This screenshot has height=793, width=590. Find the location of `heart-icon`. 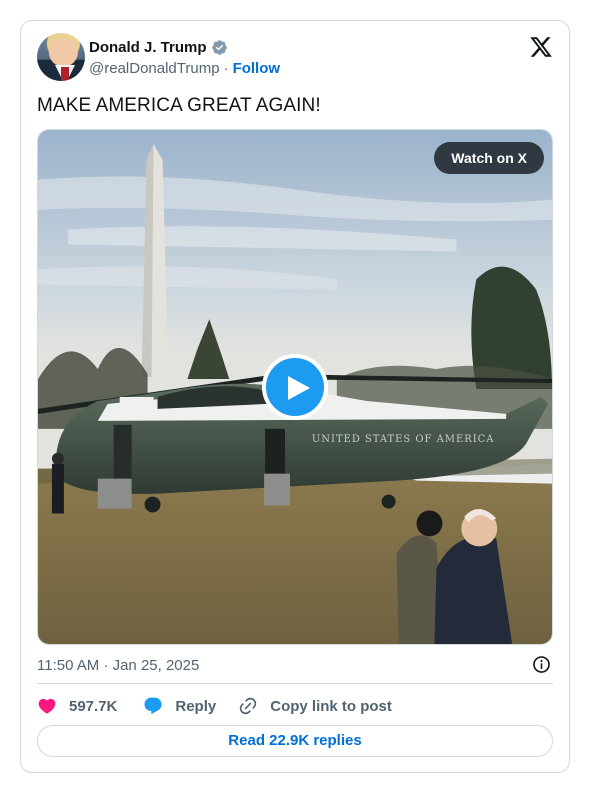

heart-icon is located at coordinates (47, 706).